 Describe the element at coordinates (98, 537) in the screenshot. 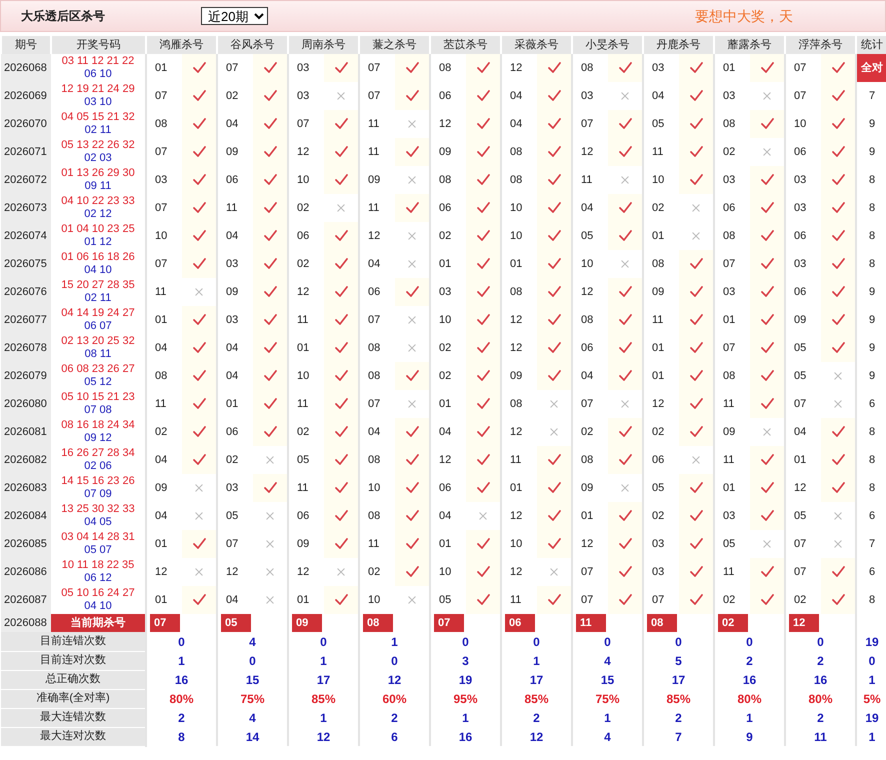

I see `front-numbers: 03 04 14 28 31` at that location.